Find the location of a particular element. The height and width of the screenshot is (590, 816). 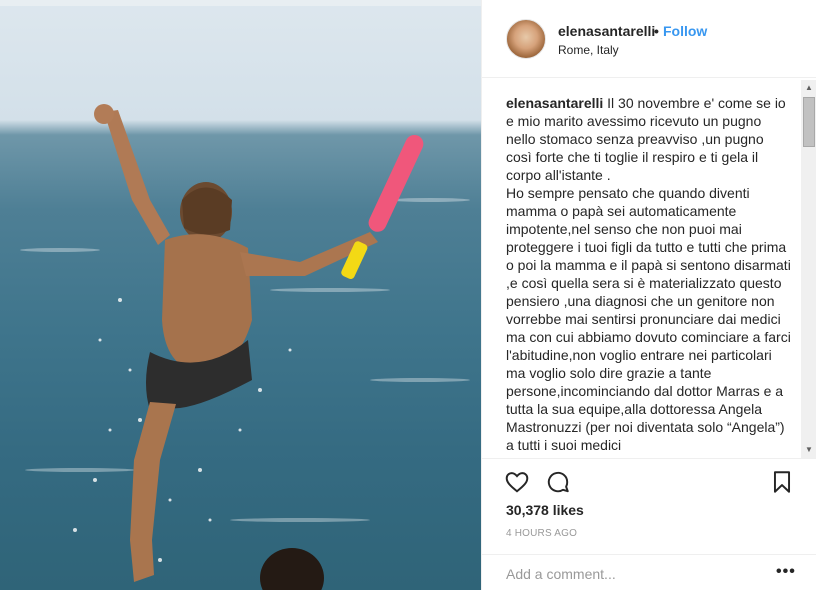

more-options-icon: ••• is located at coordinates (786, 572).